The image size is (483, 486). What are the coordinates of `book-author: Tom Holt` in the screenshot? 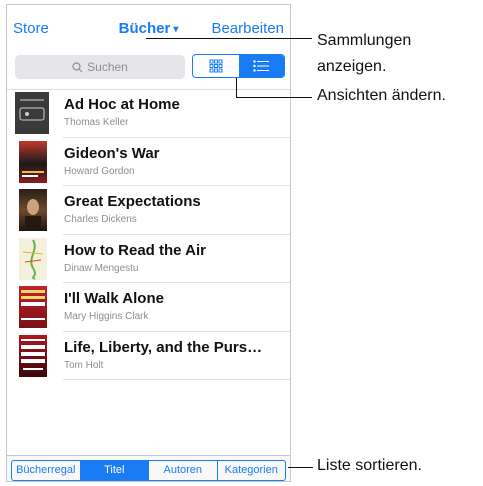 It's located at (84, 365).